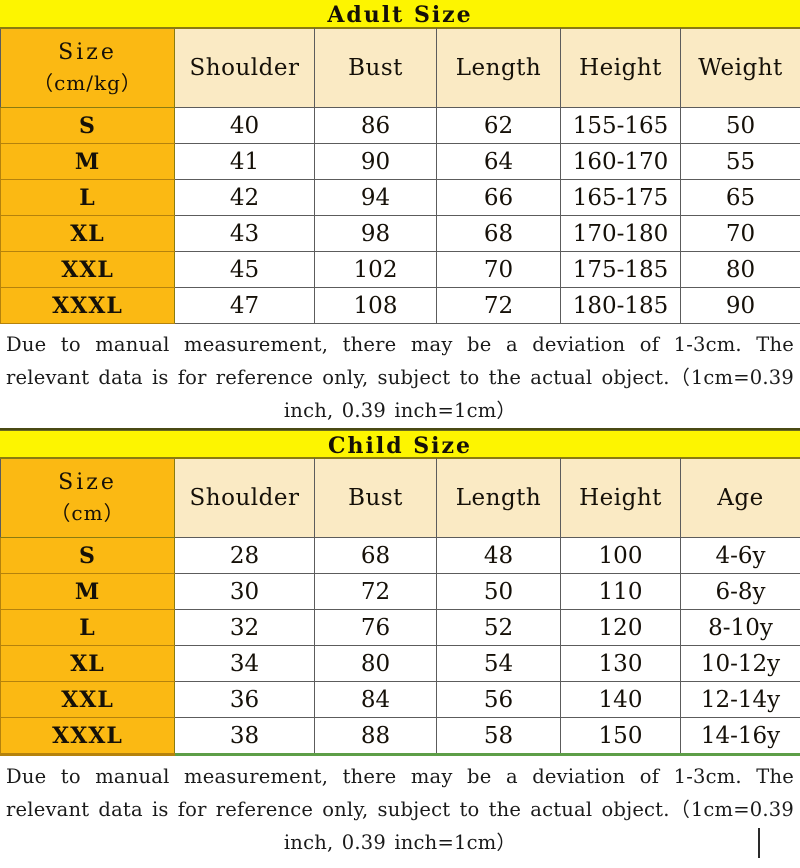 This screenshot has width=800, height=868. Describe the element at coordinates (620, 233) in the screenshot. I see `adult-cell-height: 170-180` at that location.